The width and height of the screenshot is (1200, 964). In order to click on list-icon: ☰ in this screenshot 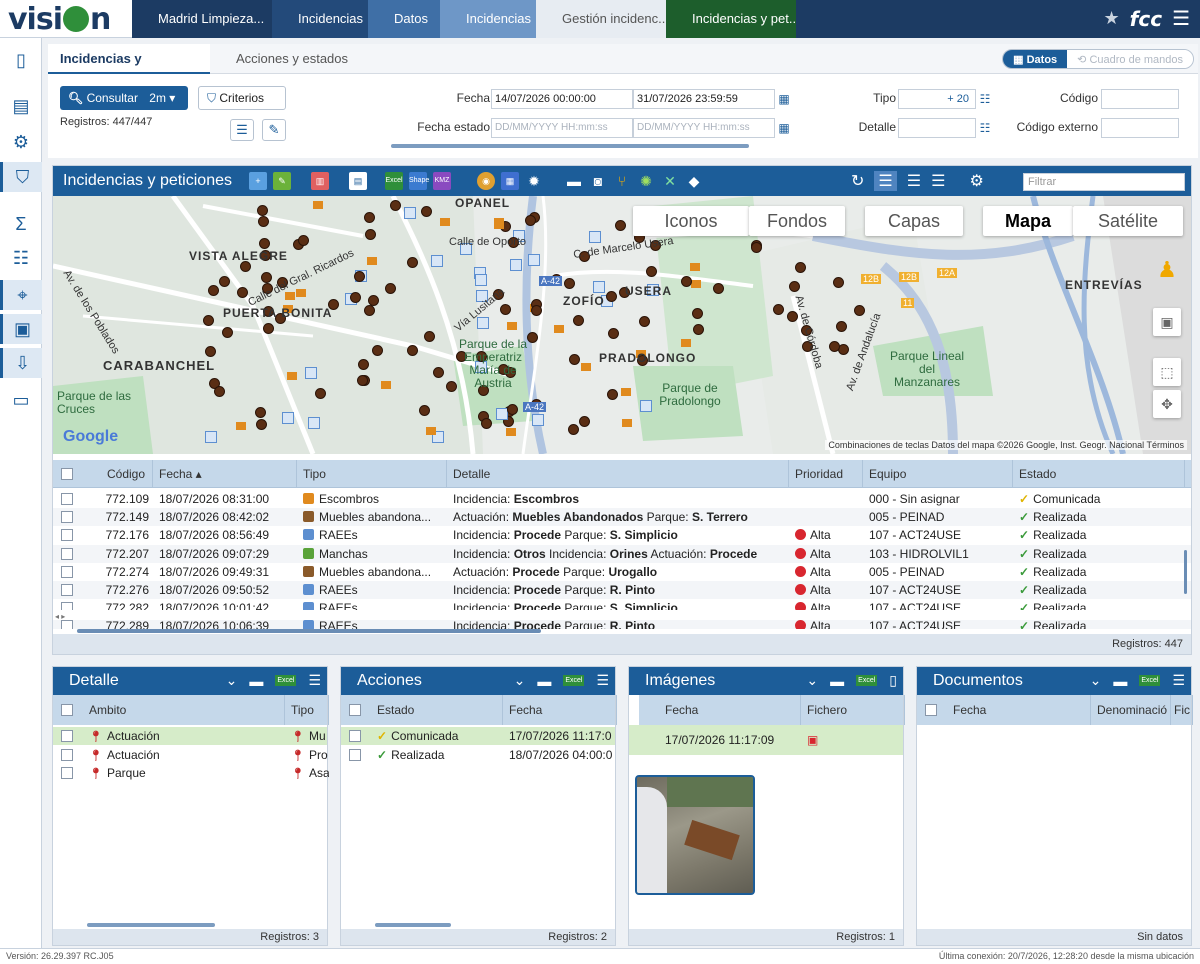, I will do `click(914, 181)`.